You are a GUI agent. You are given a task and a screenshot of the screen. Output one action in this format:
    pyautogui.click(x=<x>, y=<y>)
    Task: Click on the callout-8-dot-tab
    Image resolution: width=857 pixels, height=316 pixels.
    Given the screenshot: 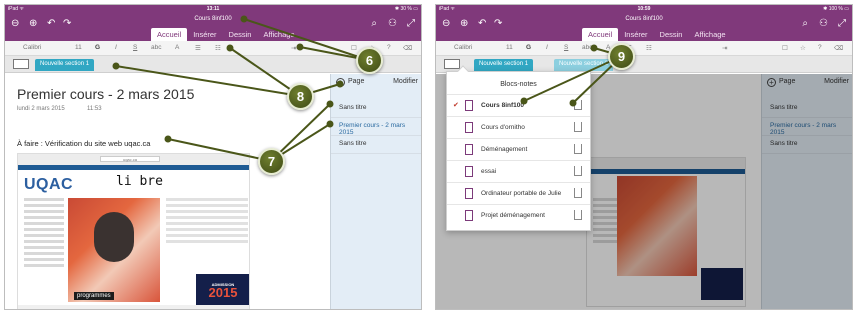 What is the action you would take?
    pyautogui.click(x=230, y=48)
    